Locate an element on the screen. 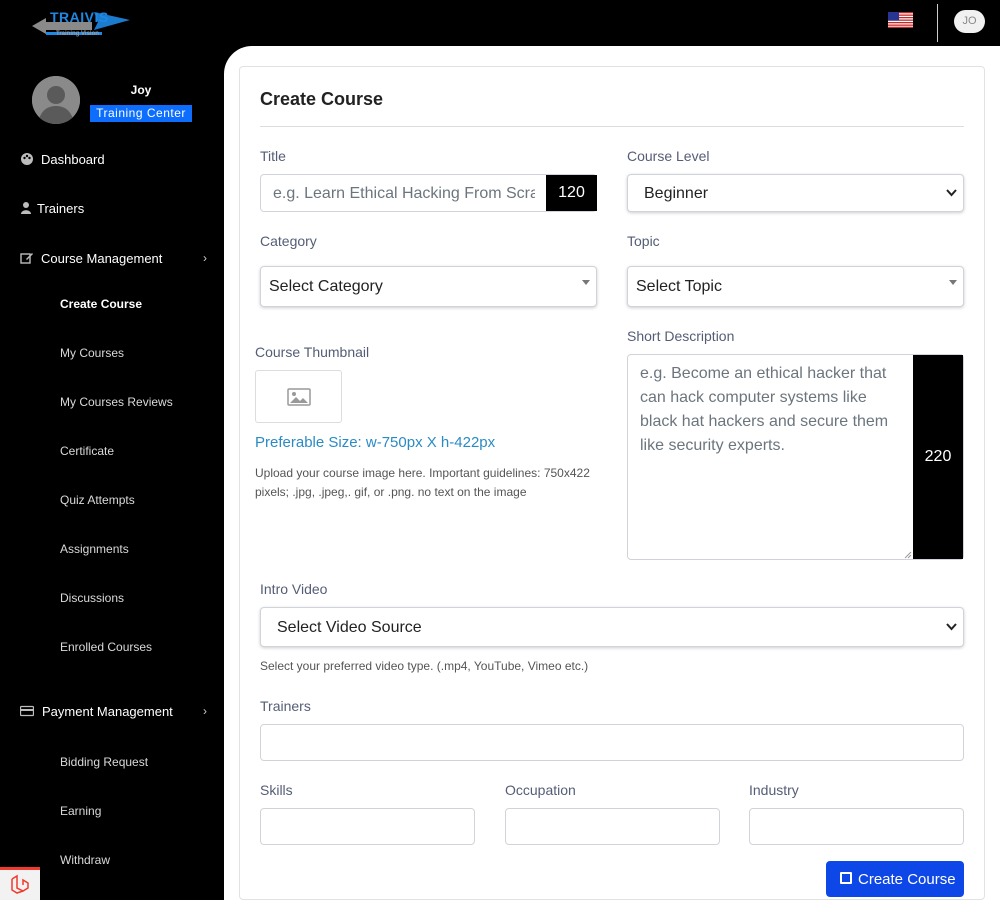 This screenshot has height=900, width=1000. sidebar-subitem-bidding-request: Bidding Request is located at coordinates (104, 762).